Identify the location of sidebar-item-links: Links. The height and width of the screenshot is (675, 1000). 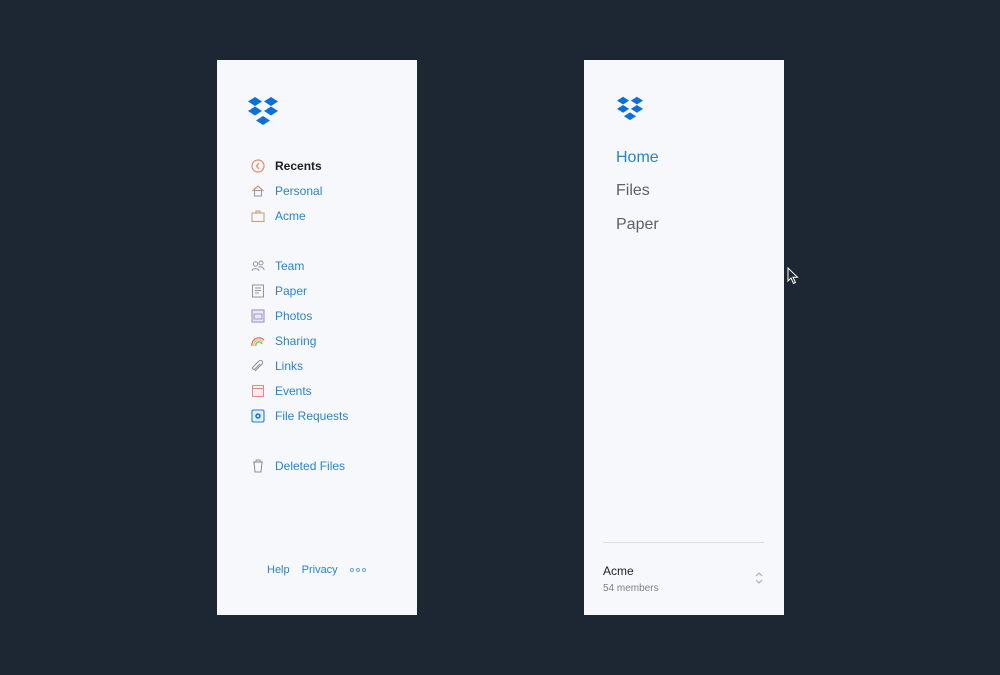
(276, 366).